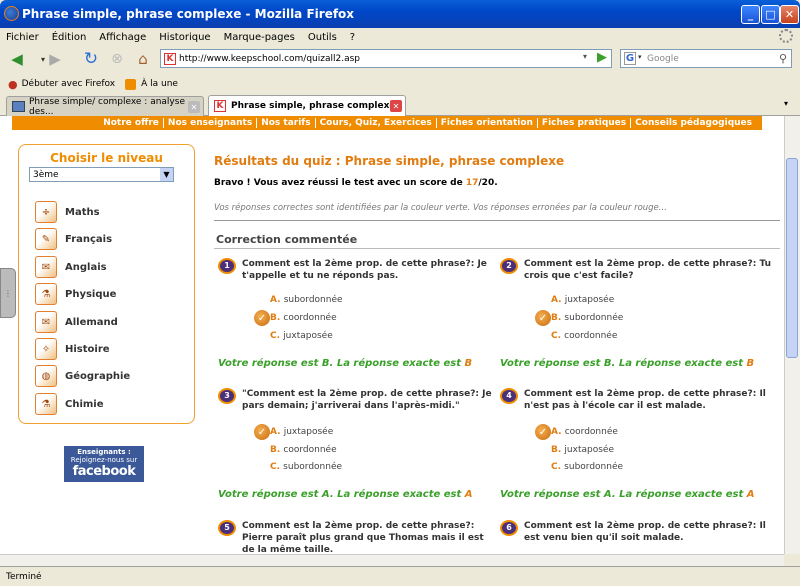 The width and height of the screenshot is (800, 586). I want to click on status-bar: Terminé, so click(400, 576).